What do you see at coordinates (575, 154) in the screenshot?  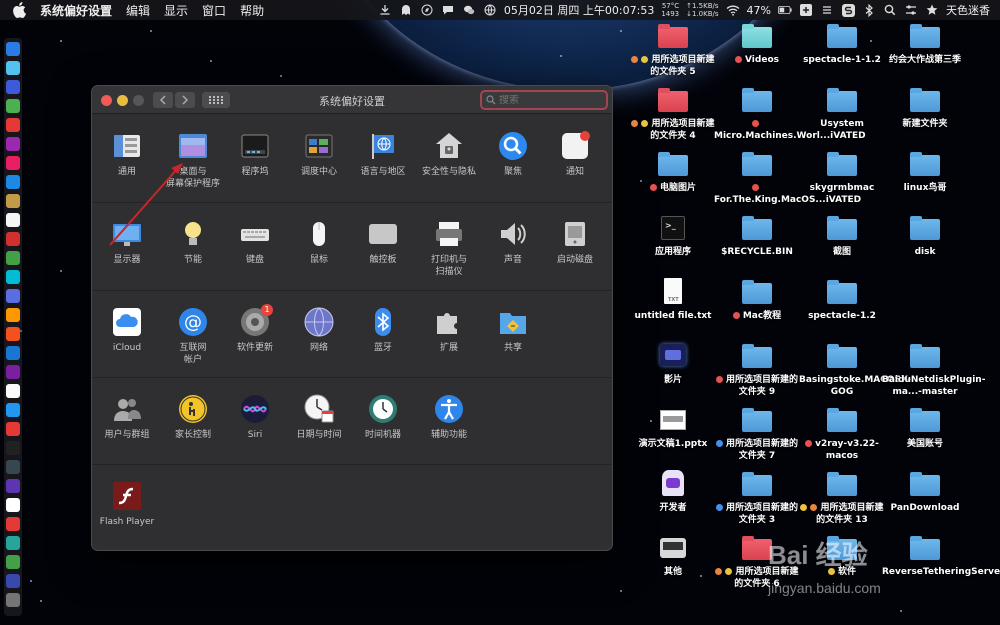 I see `pref-notifications: 通知` at bounding box center [575, 154].